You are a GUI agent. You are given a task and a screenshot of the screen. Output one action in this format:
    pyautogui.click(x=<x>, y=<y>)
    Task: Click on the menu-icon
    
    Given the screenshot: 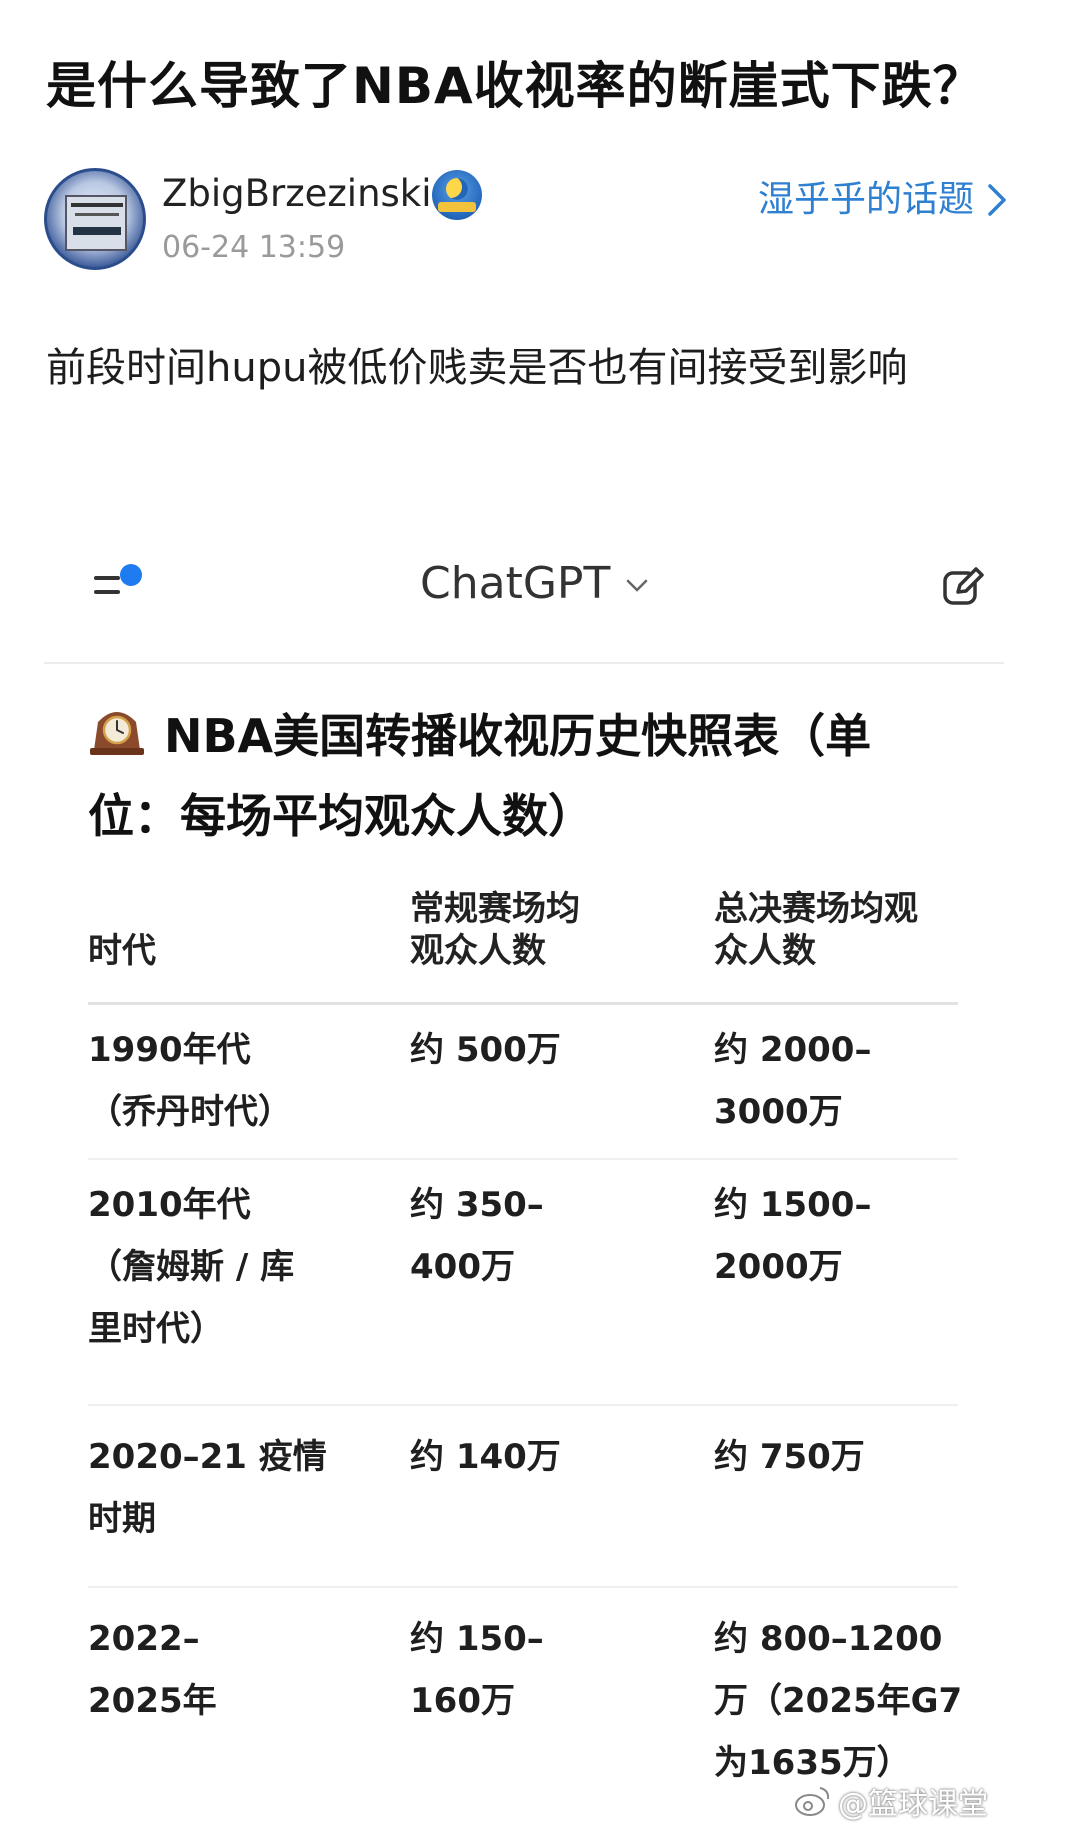 What is the action you would take?
    pyautogui.click(x=120, y=584)
    